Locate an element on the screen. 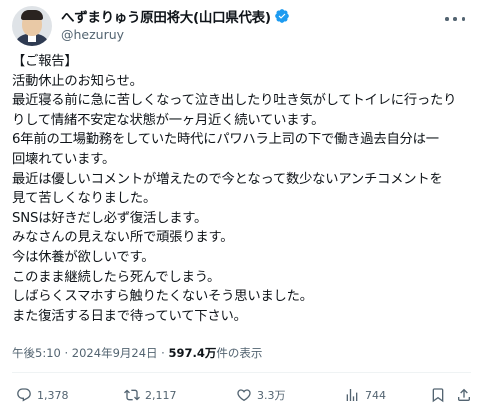 This screenshot has width=483, height=415. tweet-line: 活動休止のお知らせ。 is located at coordinates (77, 81).